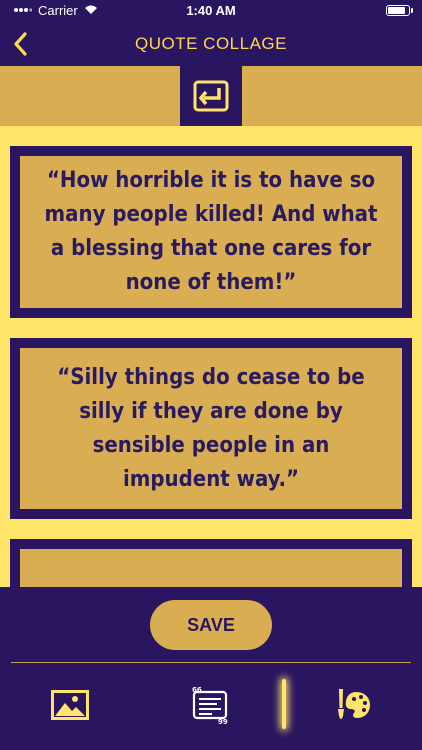 Image resolution: width=422 pixels, height=750 pixels. What do you see at coordinates (211, 625) in the screenshot?
I see `save-button: SAVE` at bounding box center [211, 625].